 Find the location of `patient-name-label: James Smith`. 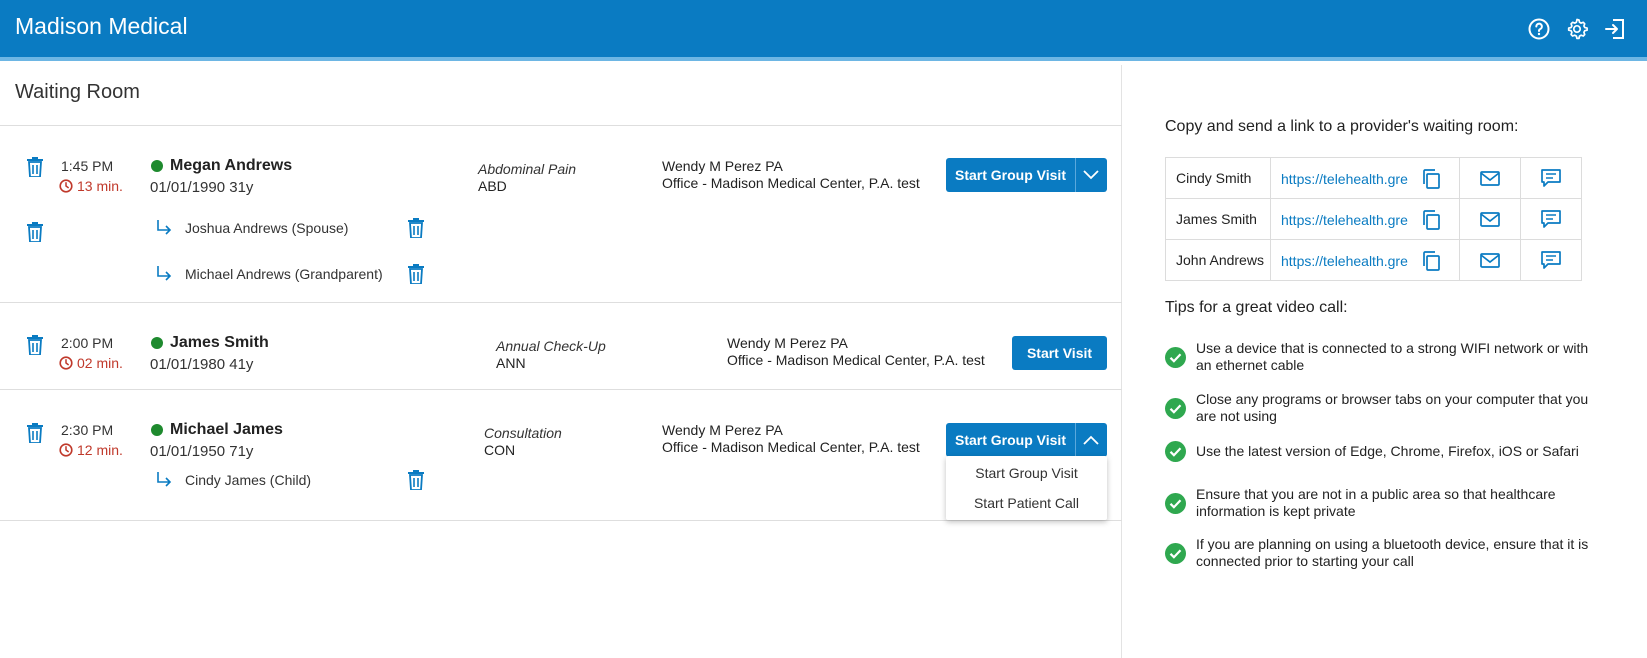

patient-name-label: James Smith is located at coordinates (219, 342).